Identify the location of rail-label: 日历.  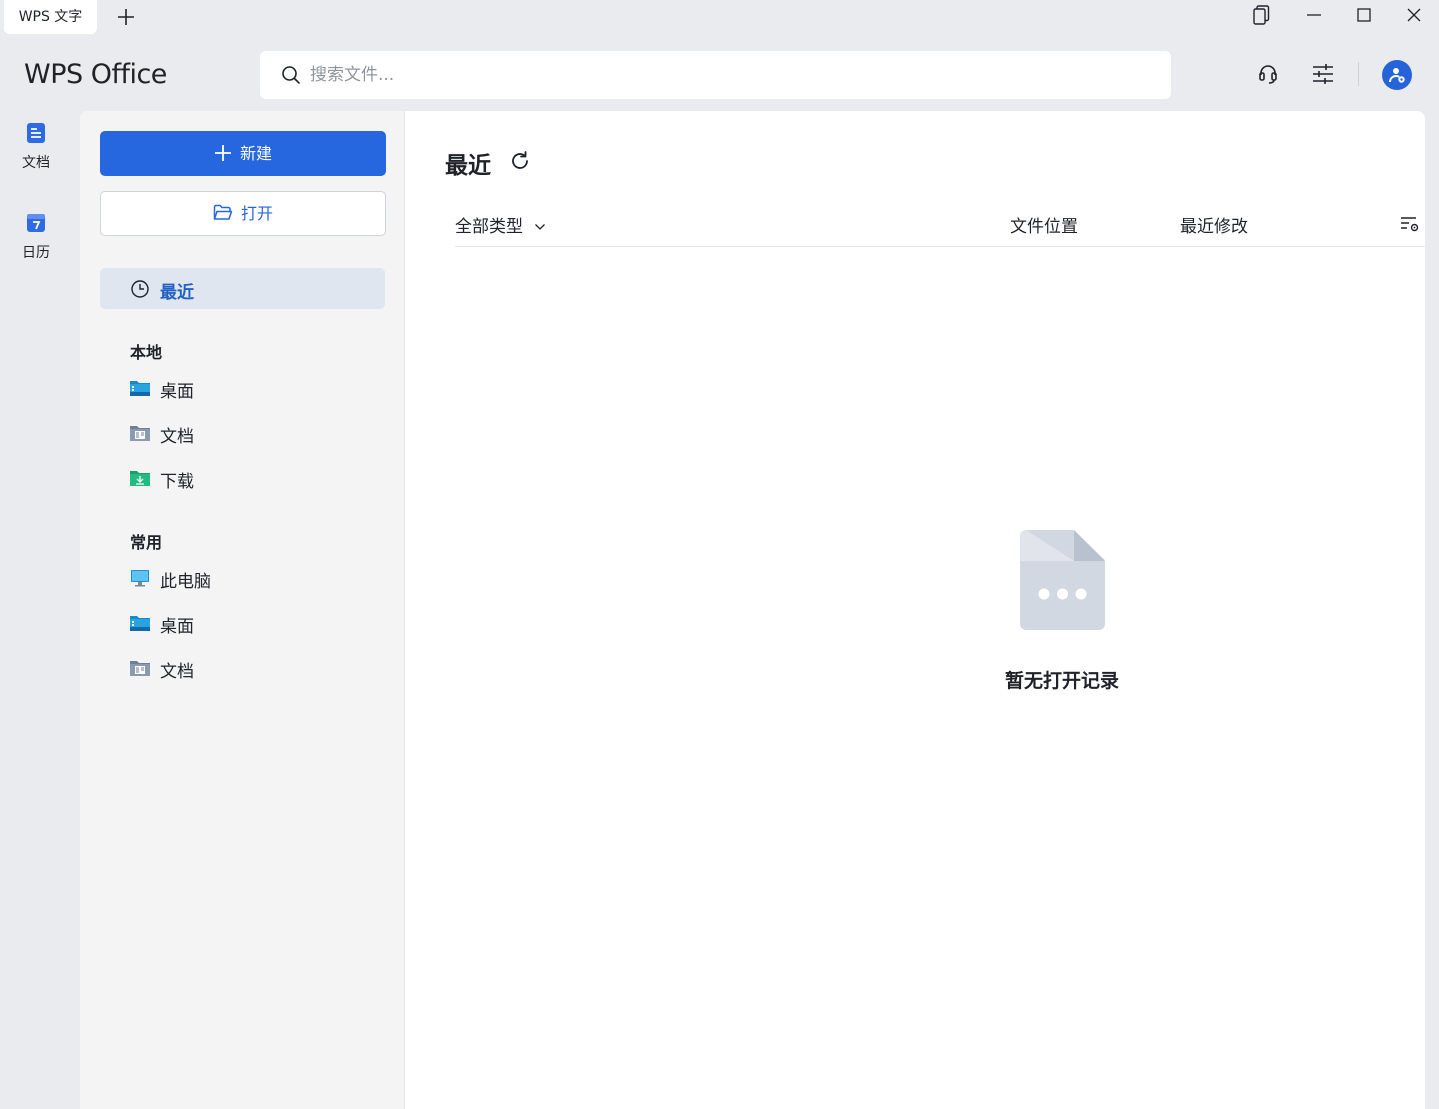
(36, 253).